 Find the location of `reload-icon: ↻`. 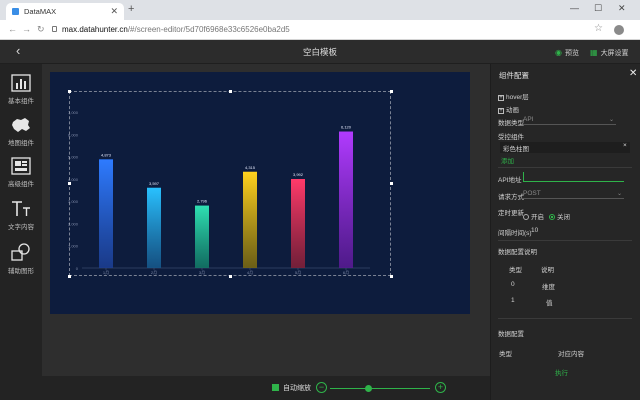

reload-icon: ↻ is located at coordinates (41, 29).